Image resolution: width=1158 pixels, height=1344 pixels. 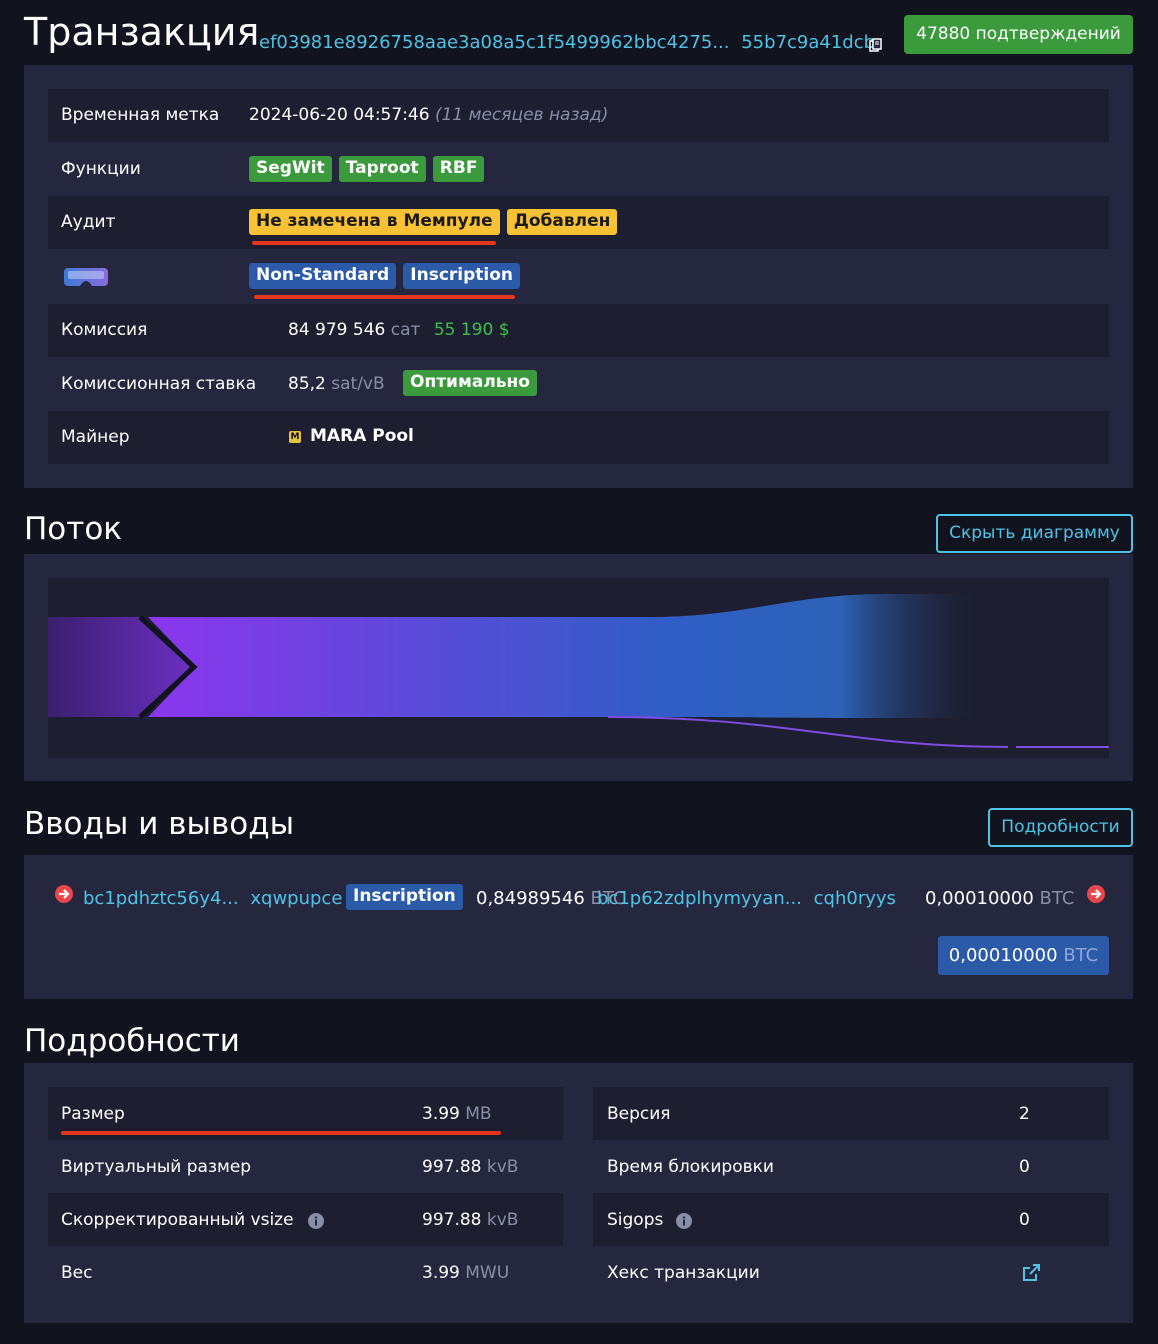 I want to click on fee-unit: сат, so click(x=405, y=330).